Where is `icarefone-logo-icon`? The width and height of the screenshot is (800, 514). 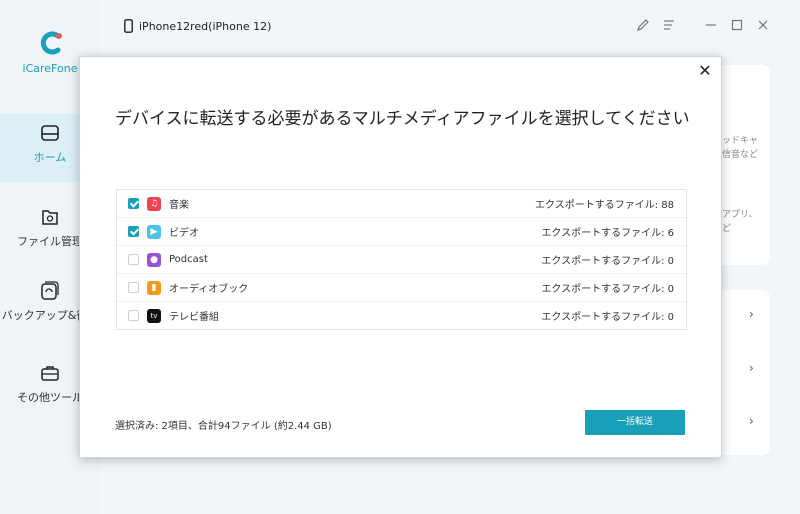 icarefone-logo-icon is located at coordinates (51, 43).